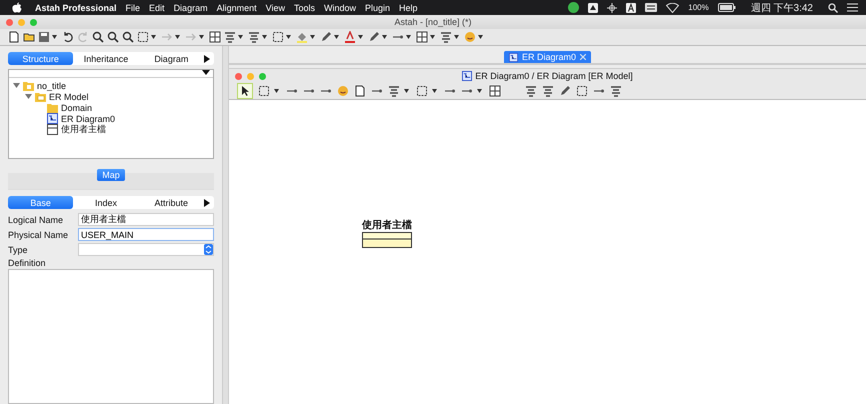 The height and width of the screenshot is (404, 866). Describe the element at coordinates (593, 7) in the screenshot. I see `drive-icon` at that location.